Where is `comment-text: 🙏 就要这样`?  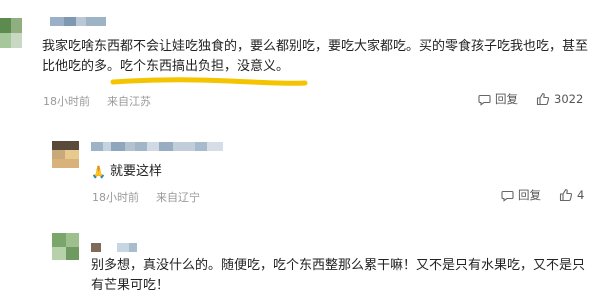
comment-text: 🙏 就要这样 is located at coordinates (126, 172).